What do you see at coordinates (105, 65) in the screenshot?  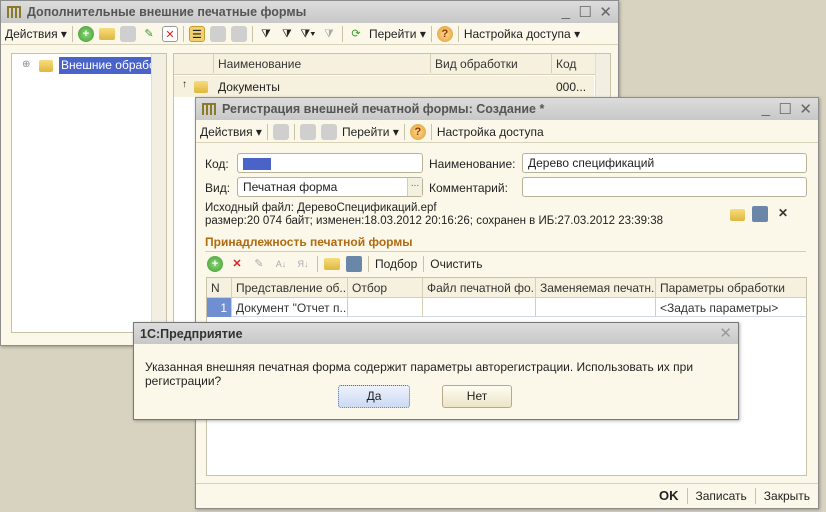 I see `tree-root-item: Внешние обработк` at bounding box center [105, 65].